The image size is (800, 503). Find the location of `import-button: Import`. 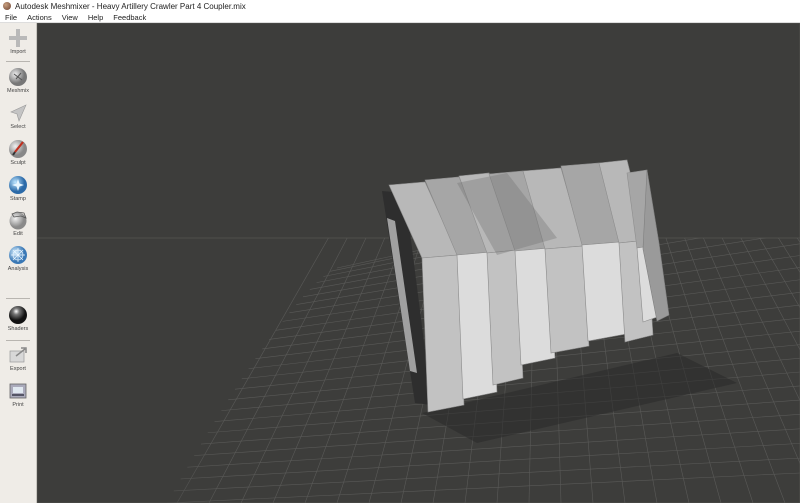

import-button: Import is located at coordinates (18, 43).